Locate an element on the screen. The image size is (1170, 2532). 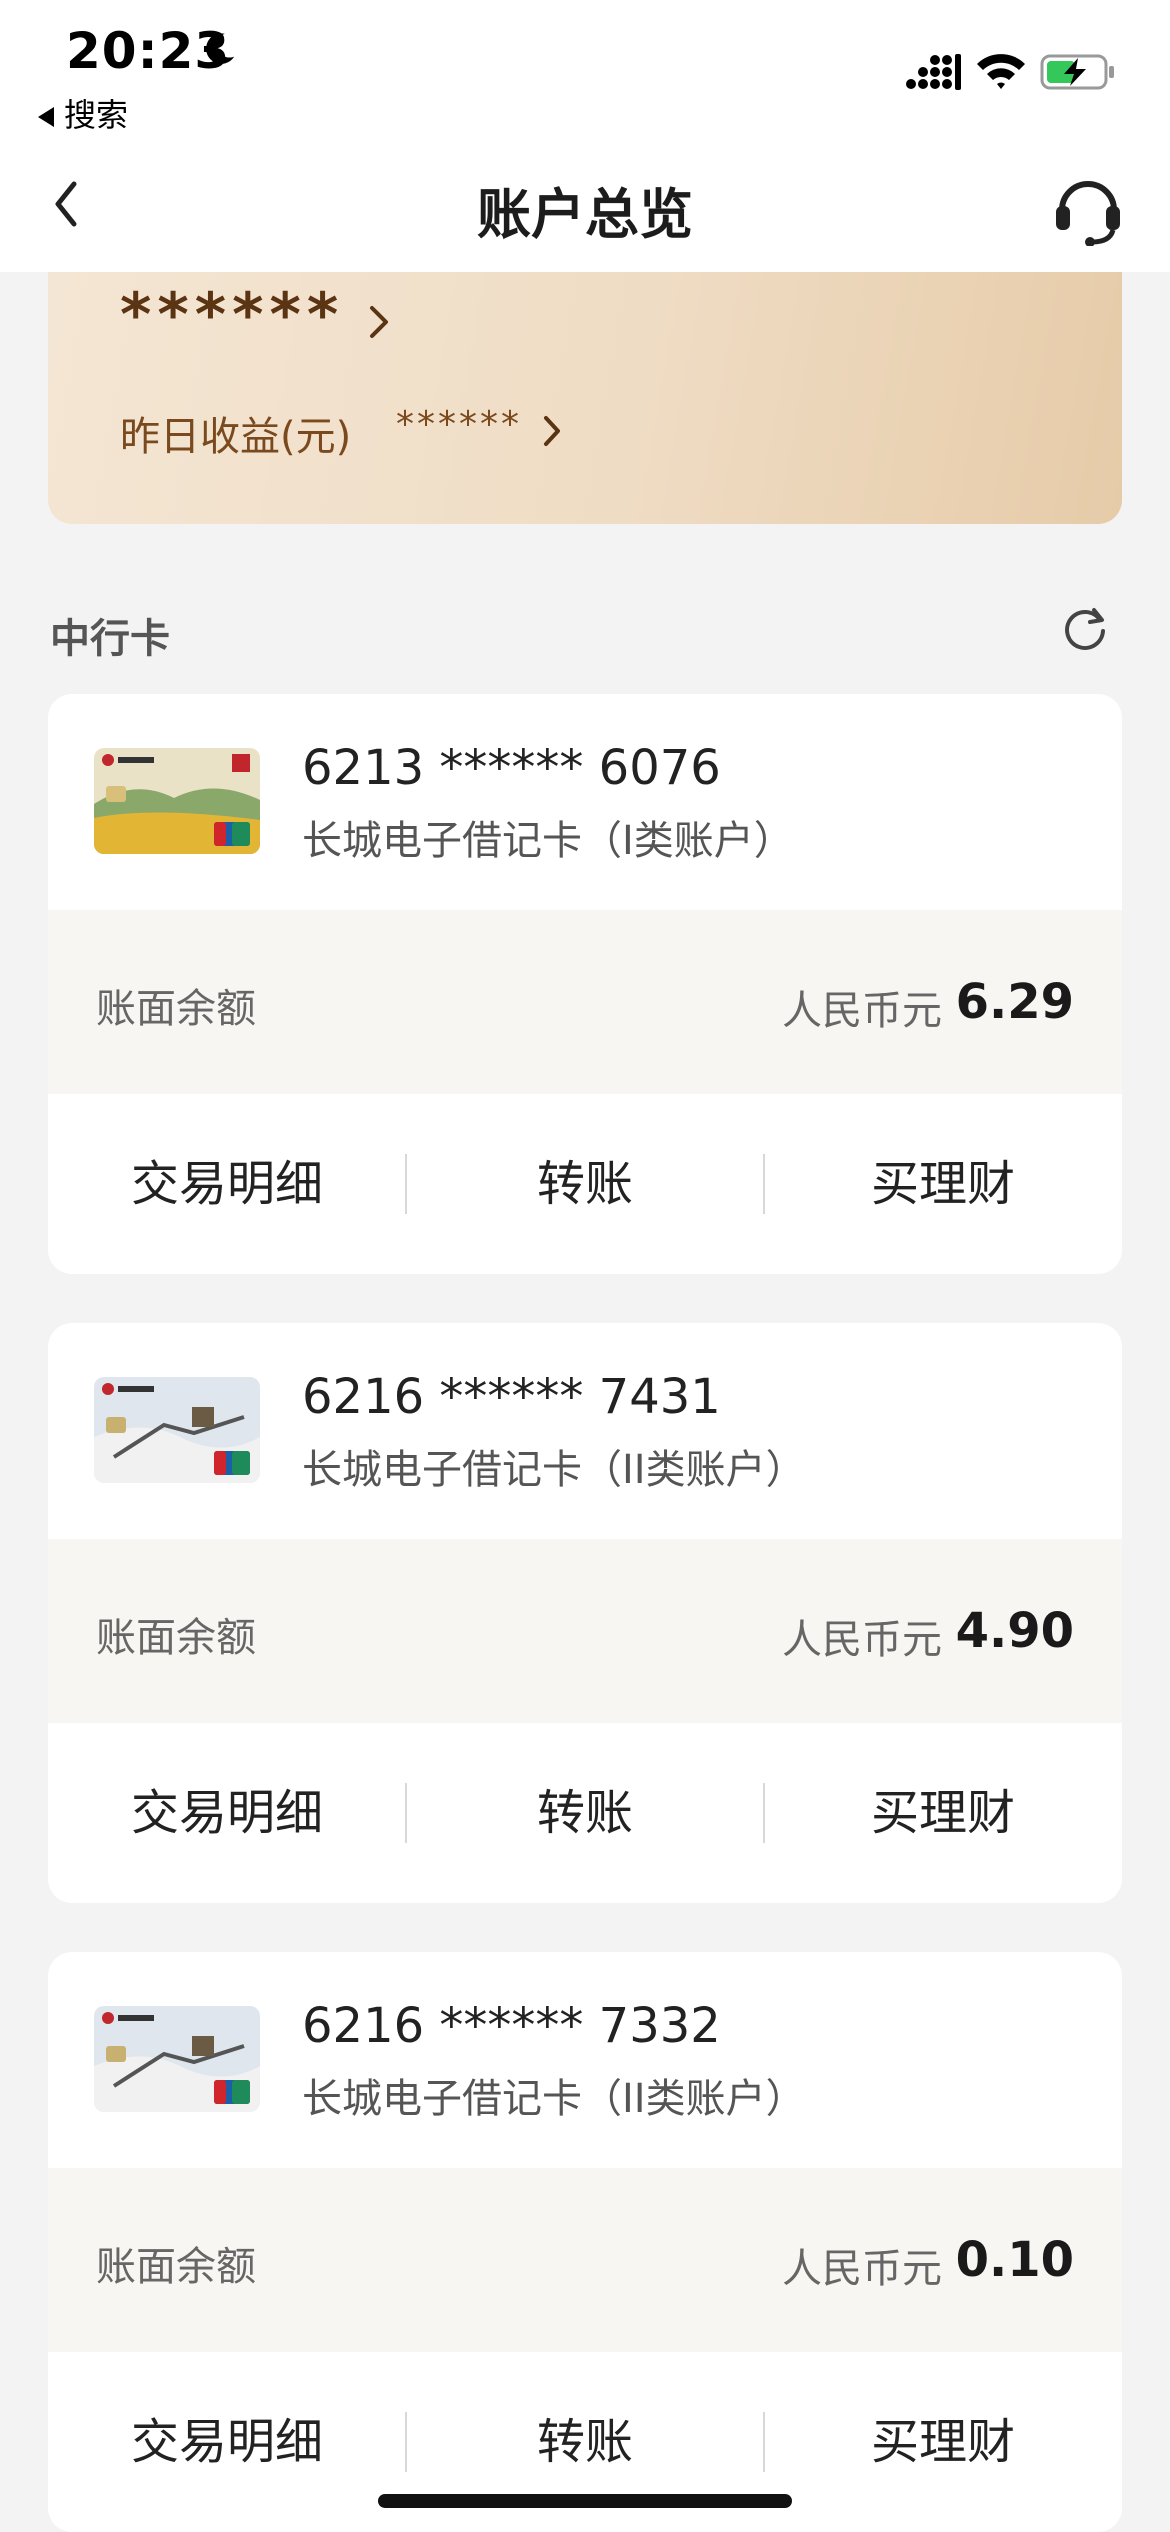
signal-icon is located at coordinates (933, 72).